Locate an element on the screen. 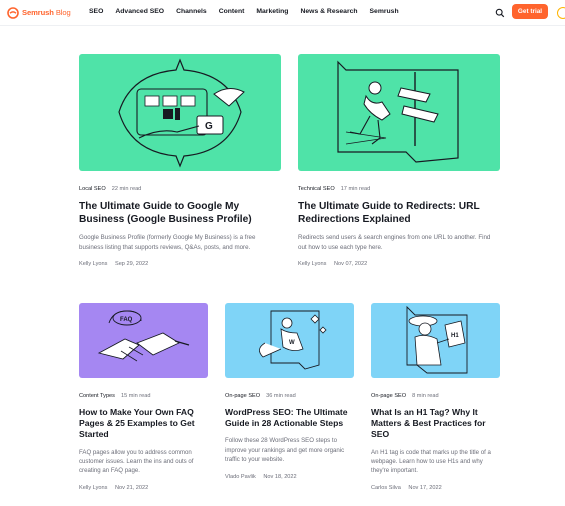  article-thumbnail: H1 is located at coordinates (435, 340).